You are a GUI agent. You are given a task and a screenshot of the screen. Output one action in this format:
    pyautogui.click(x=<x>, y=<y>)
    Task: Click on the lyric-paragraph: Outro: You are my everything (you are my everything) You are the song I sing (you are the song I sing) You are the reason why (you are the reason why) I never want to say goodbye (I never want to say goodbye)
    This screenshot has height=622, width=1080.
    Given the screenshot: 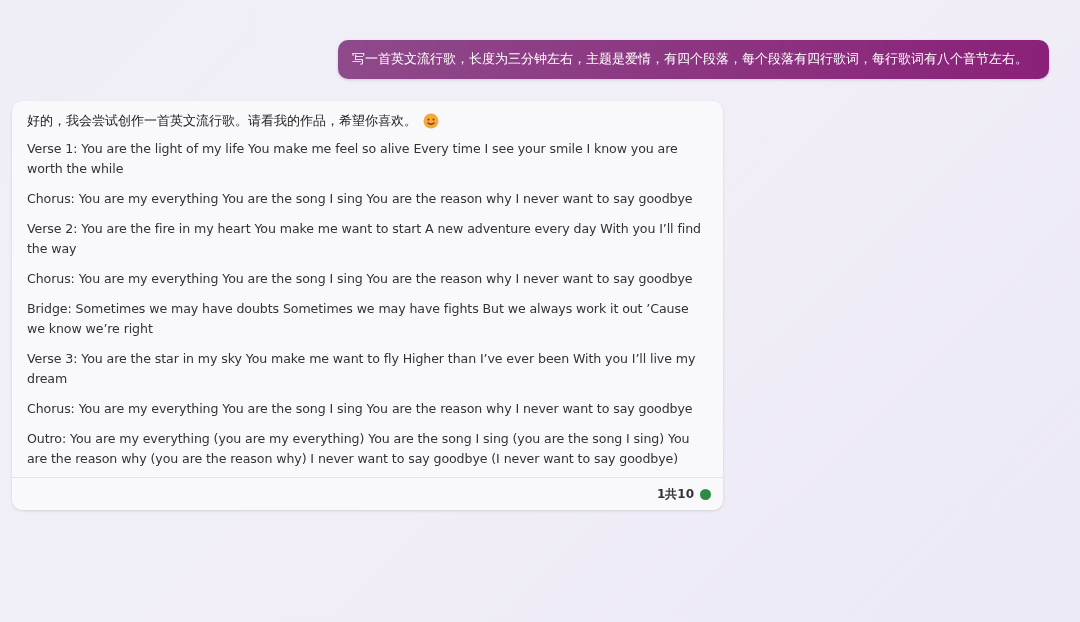 What is the action you would take?
    pyautogui.click(x=359, y=449)
    